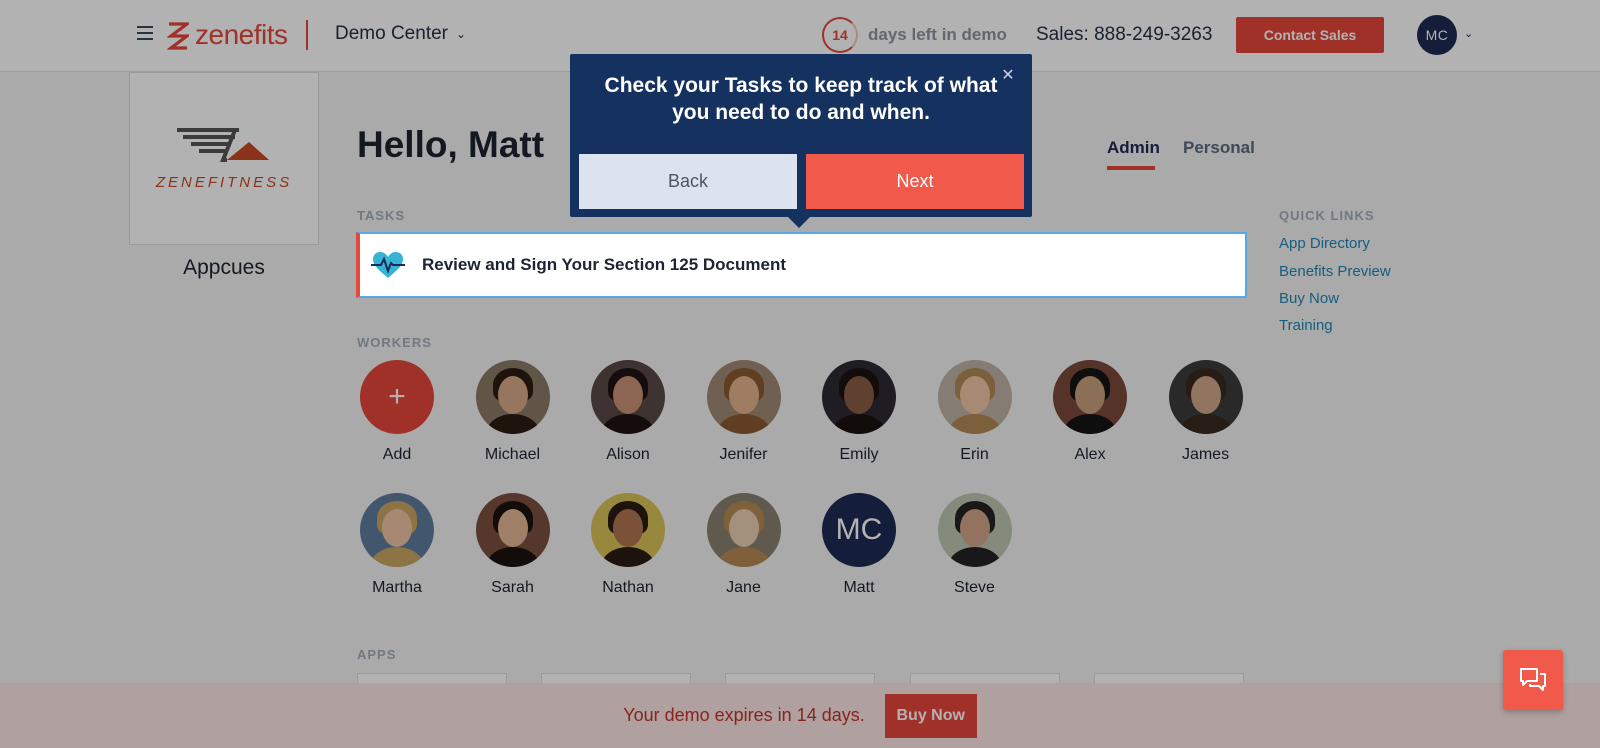  What do you see at coordinates (388, 265) in the screenshot?
I see `heart-pulse-icon` at bounding box center [388, 265].